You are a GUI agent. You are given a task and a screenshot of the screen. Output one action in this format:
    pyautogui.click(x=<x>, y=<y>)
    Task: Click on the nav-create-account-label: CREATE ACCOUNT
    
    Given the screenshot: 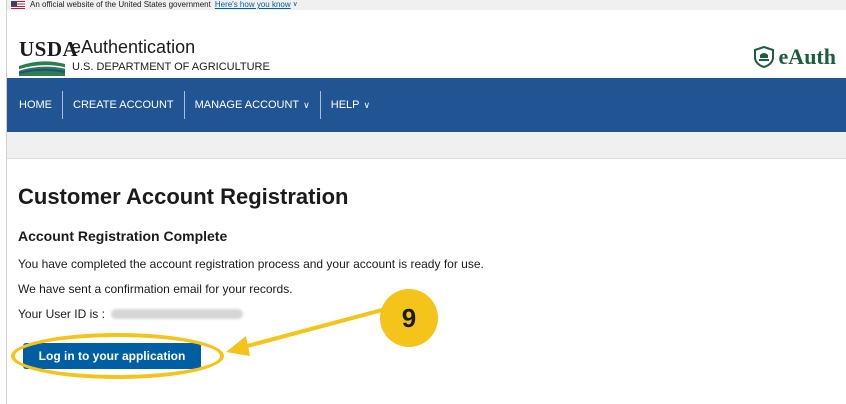 What is the action you would take?
    pyautogui.click(x=123, y=105)
    